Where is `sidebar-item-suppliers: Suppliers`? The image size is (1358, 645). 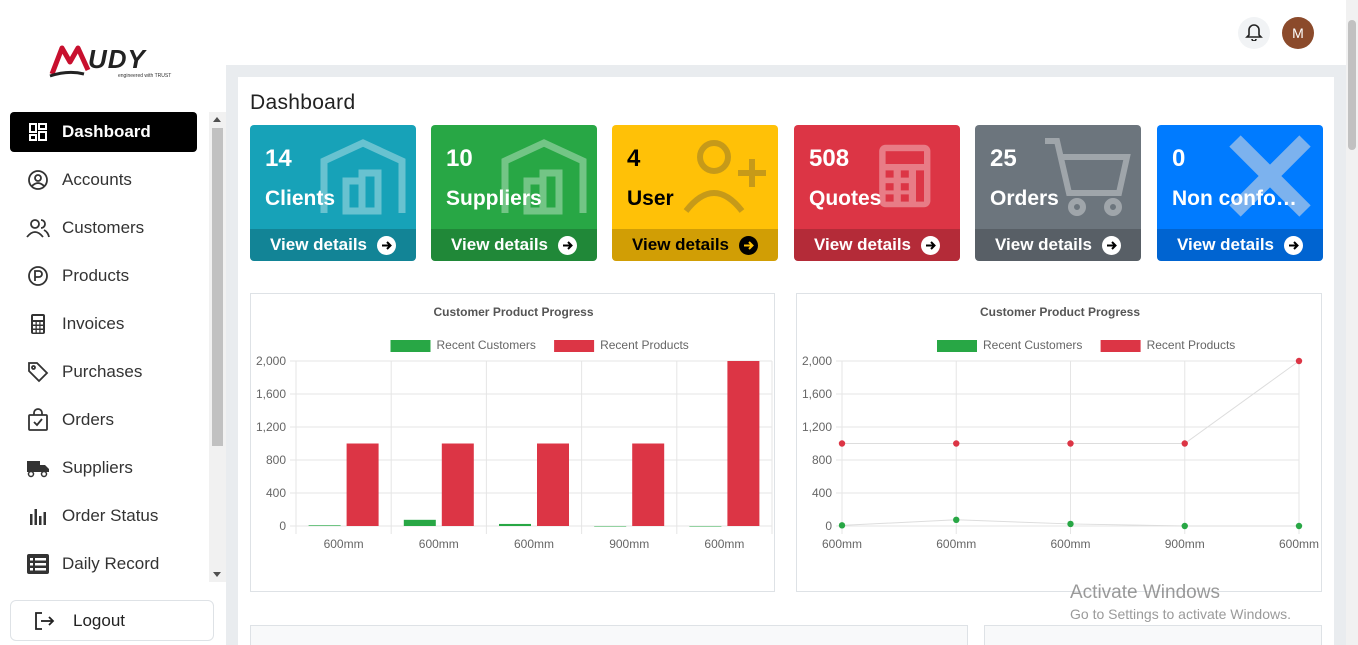
sidebar-item-suppliers: Suppliers is located at coordinates (103, 468).